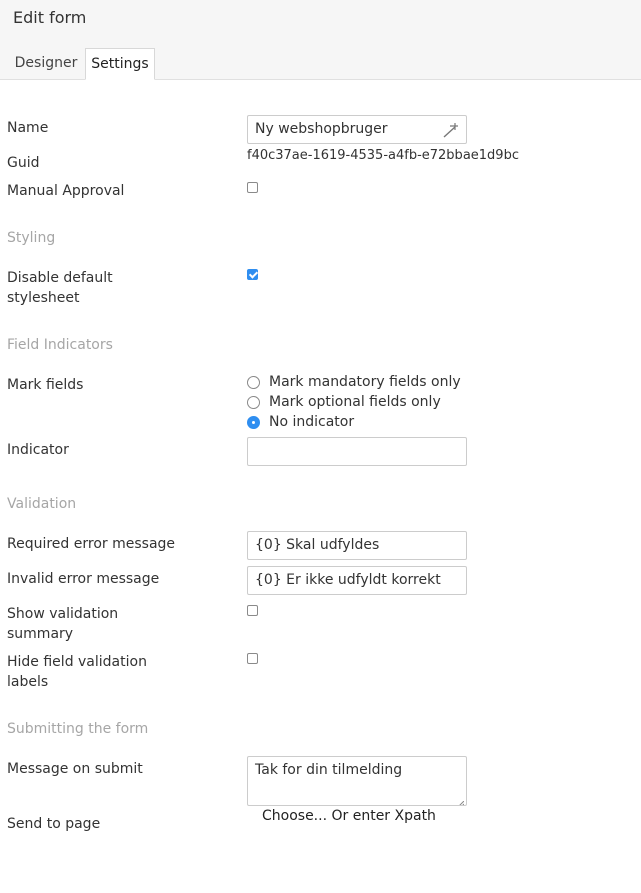 The width and height of the screenshot is (641, 893). What do you see at coordinates (252, 610) in the screenshot?
I see `show-summary-checkbox` at bounding box center [252, 610].